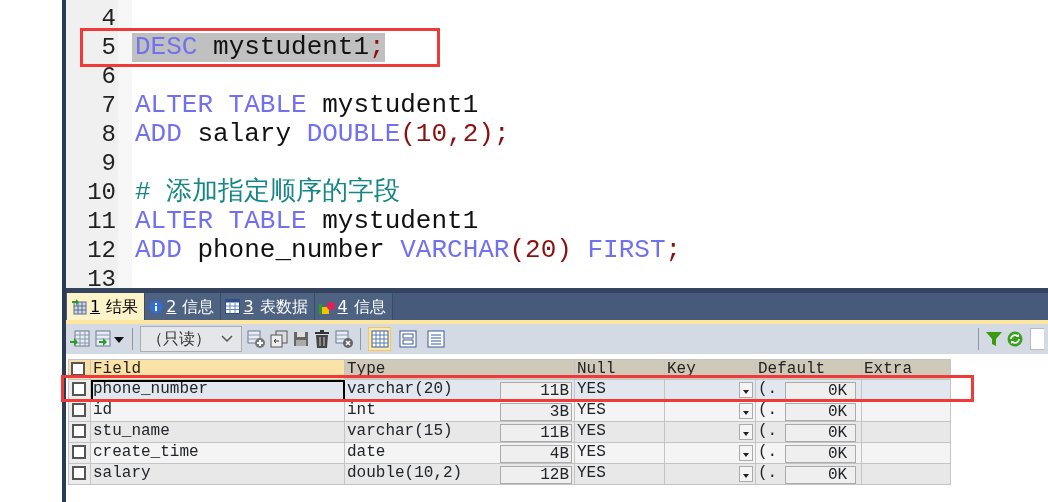 The width and height of the screenshot is (1048, 502). What do you see at coordinates (435, 339) in the screenshot?
I see `text-view-button` at bounding box center [435, 339].